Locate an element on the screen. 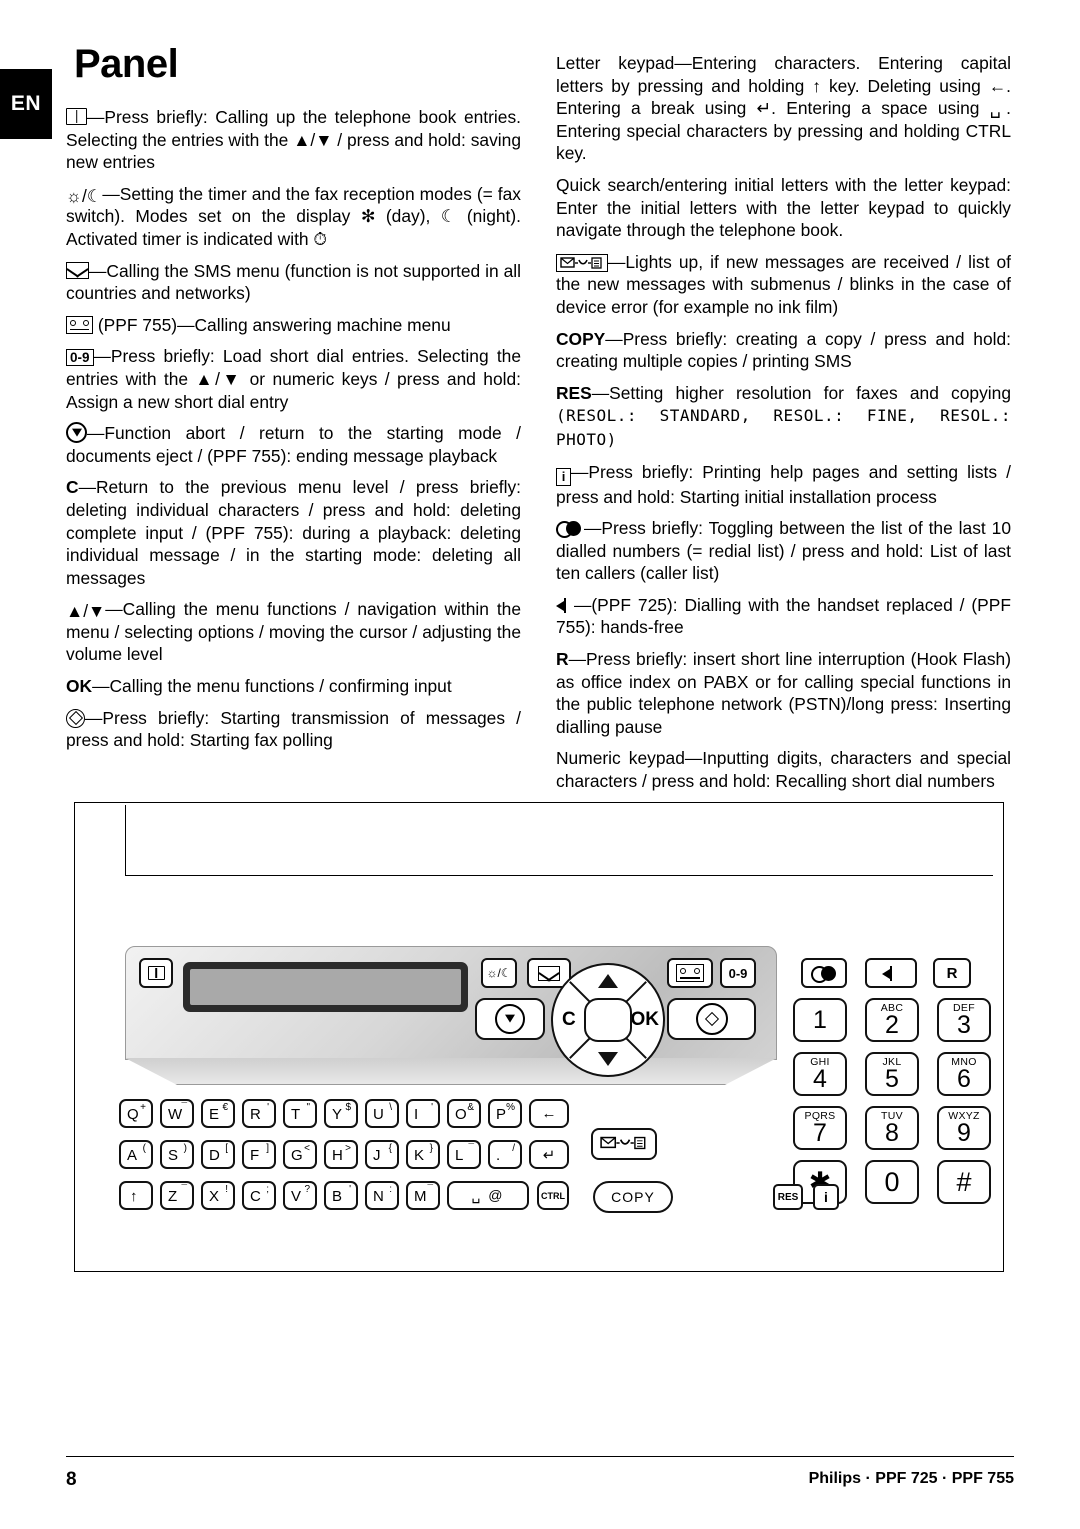  numpad-key-4: GHI 4 is located at coordinates (820, 1074).